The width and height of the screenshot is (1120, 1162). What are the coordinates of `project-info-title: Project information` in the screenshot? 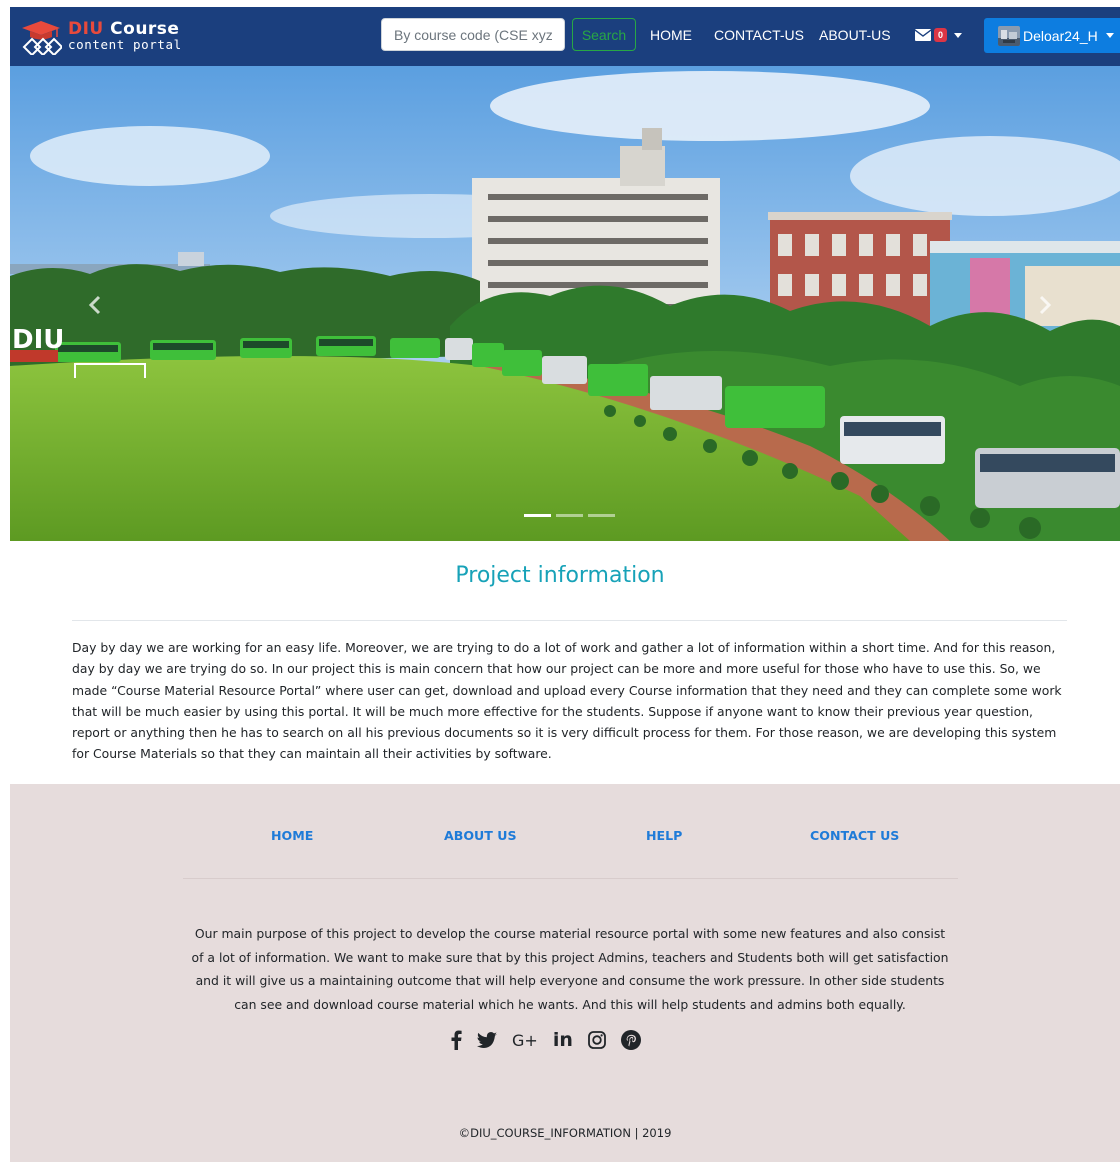 It's located at (560, 575).